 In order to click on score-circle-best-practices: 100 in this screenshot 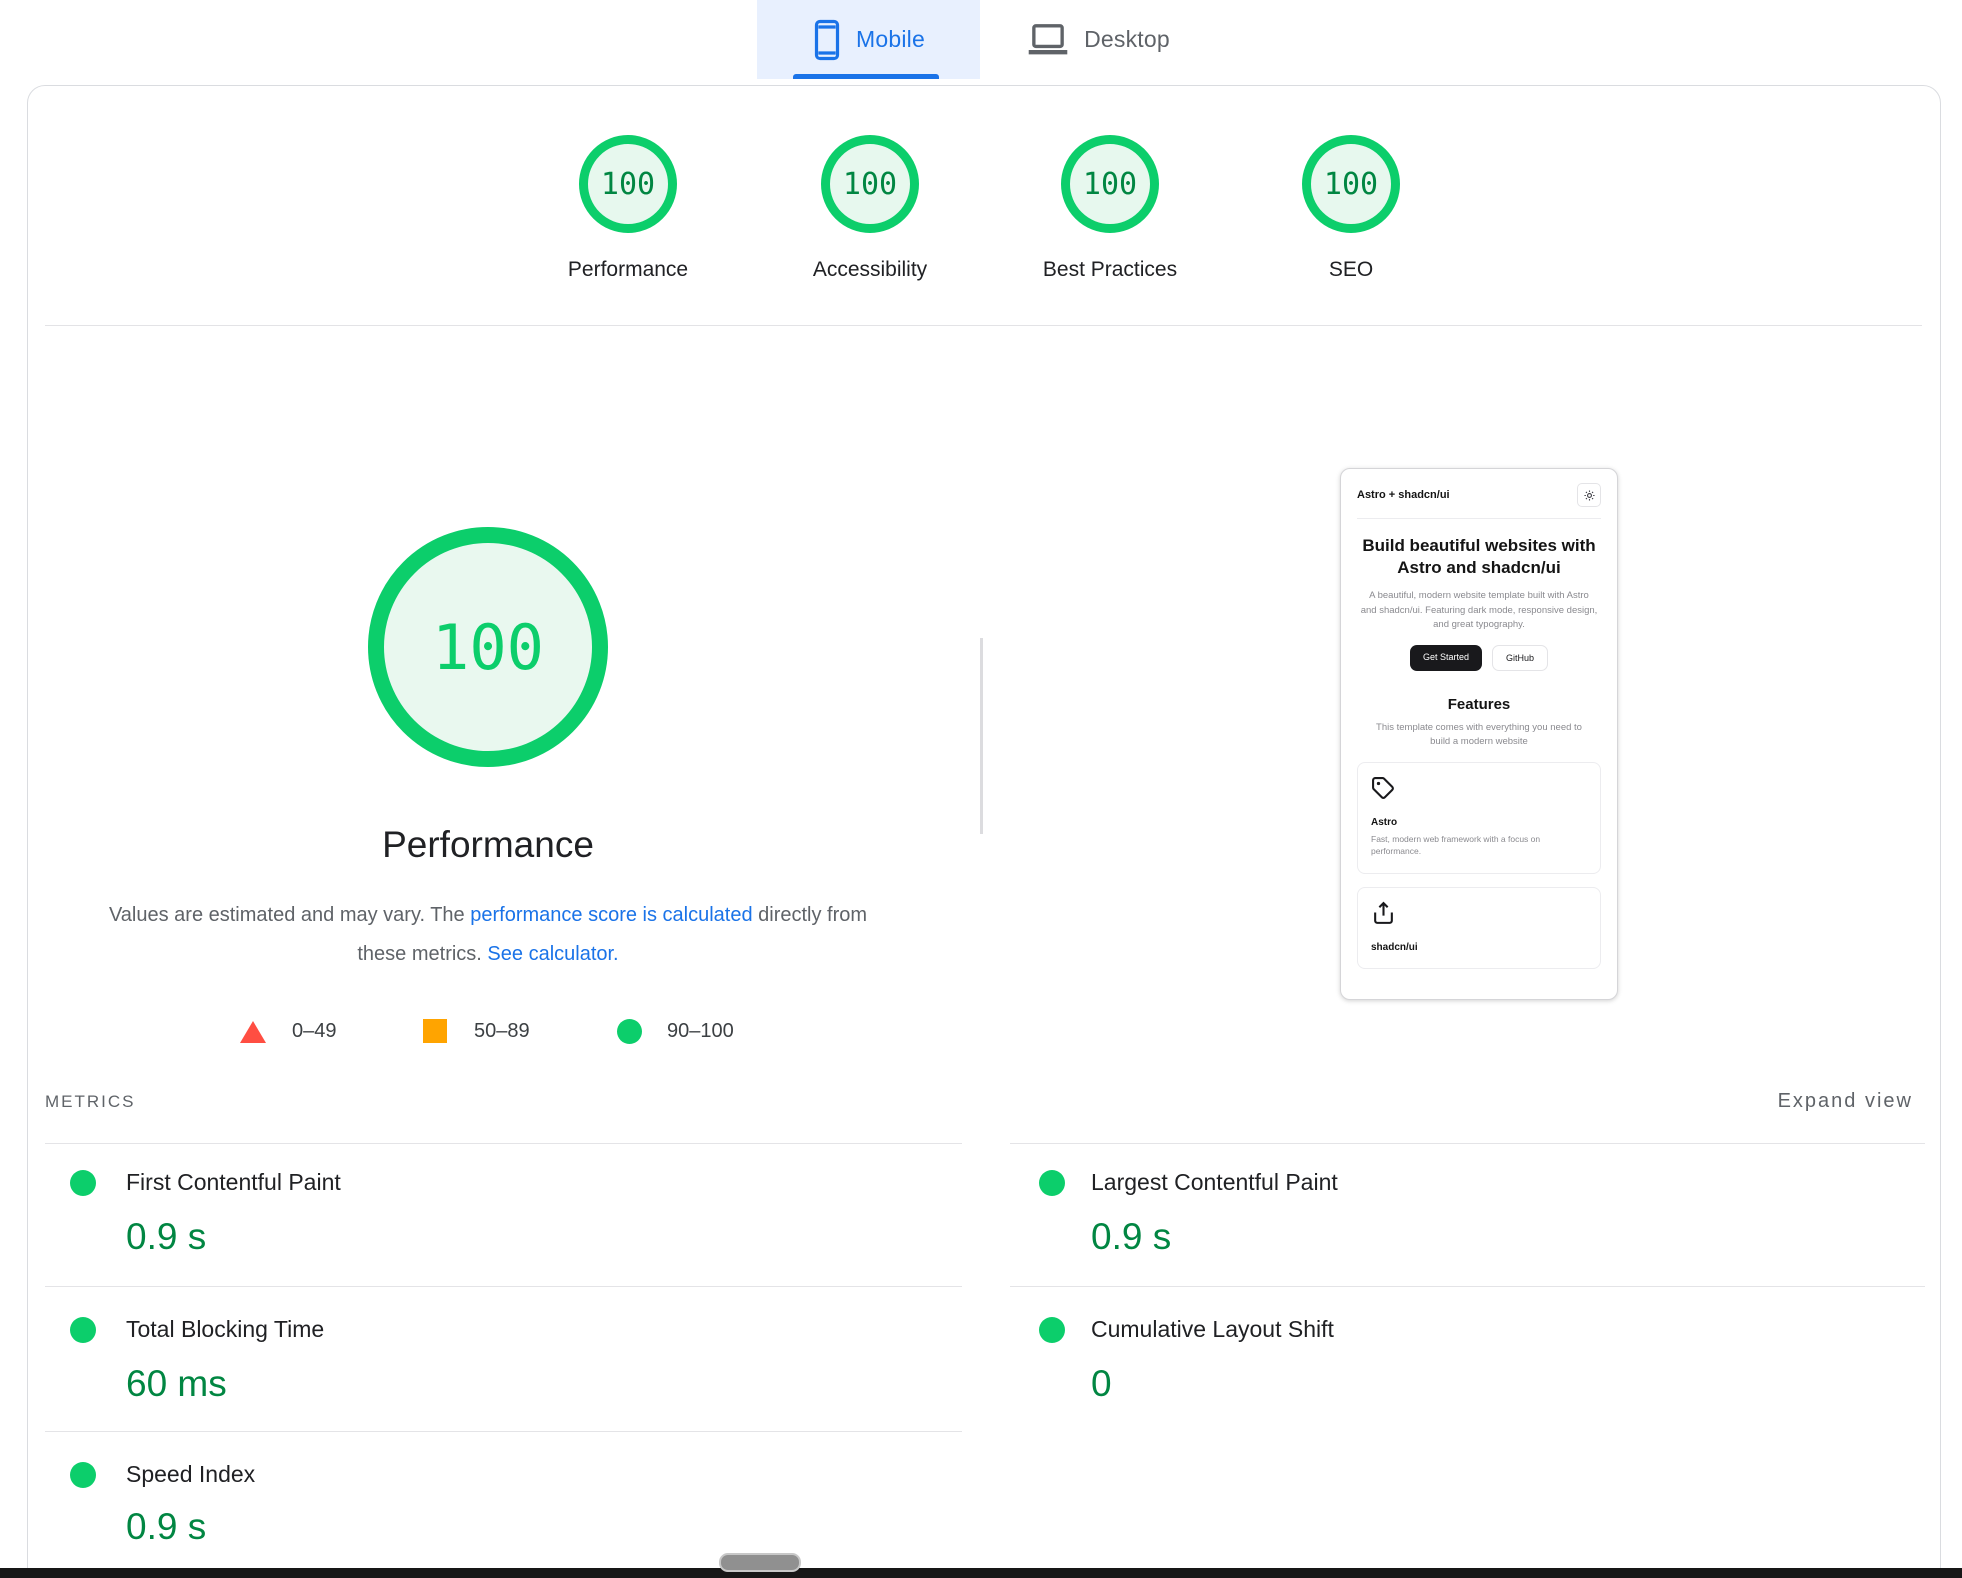, I will do `click(1110, 184)`.